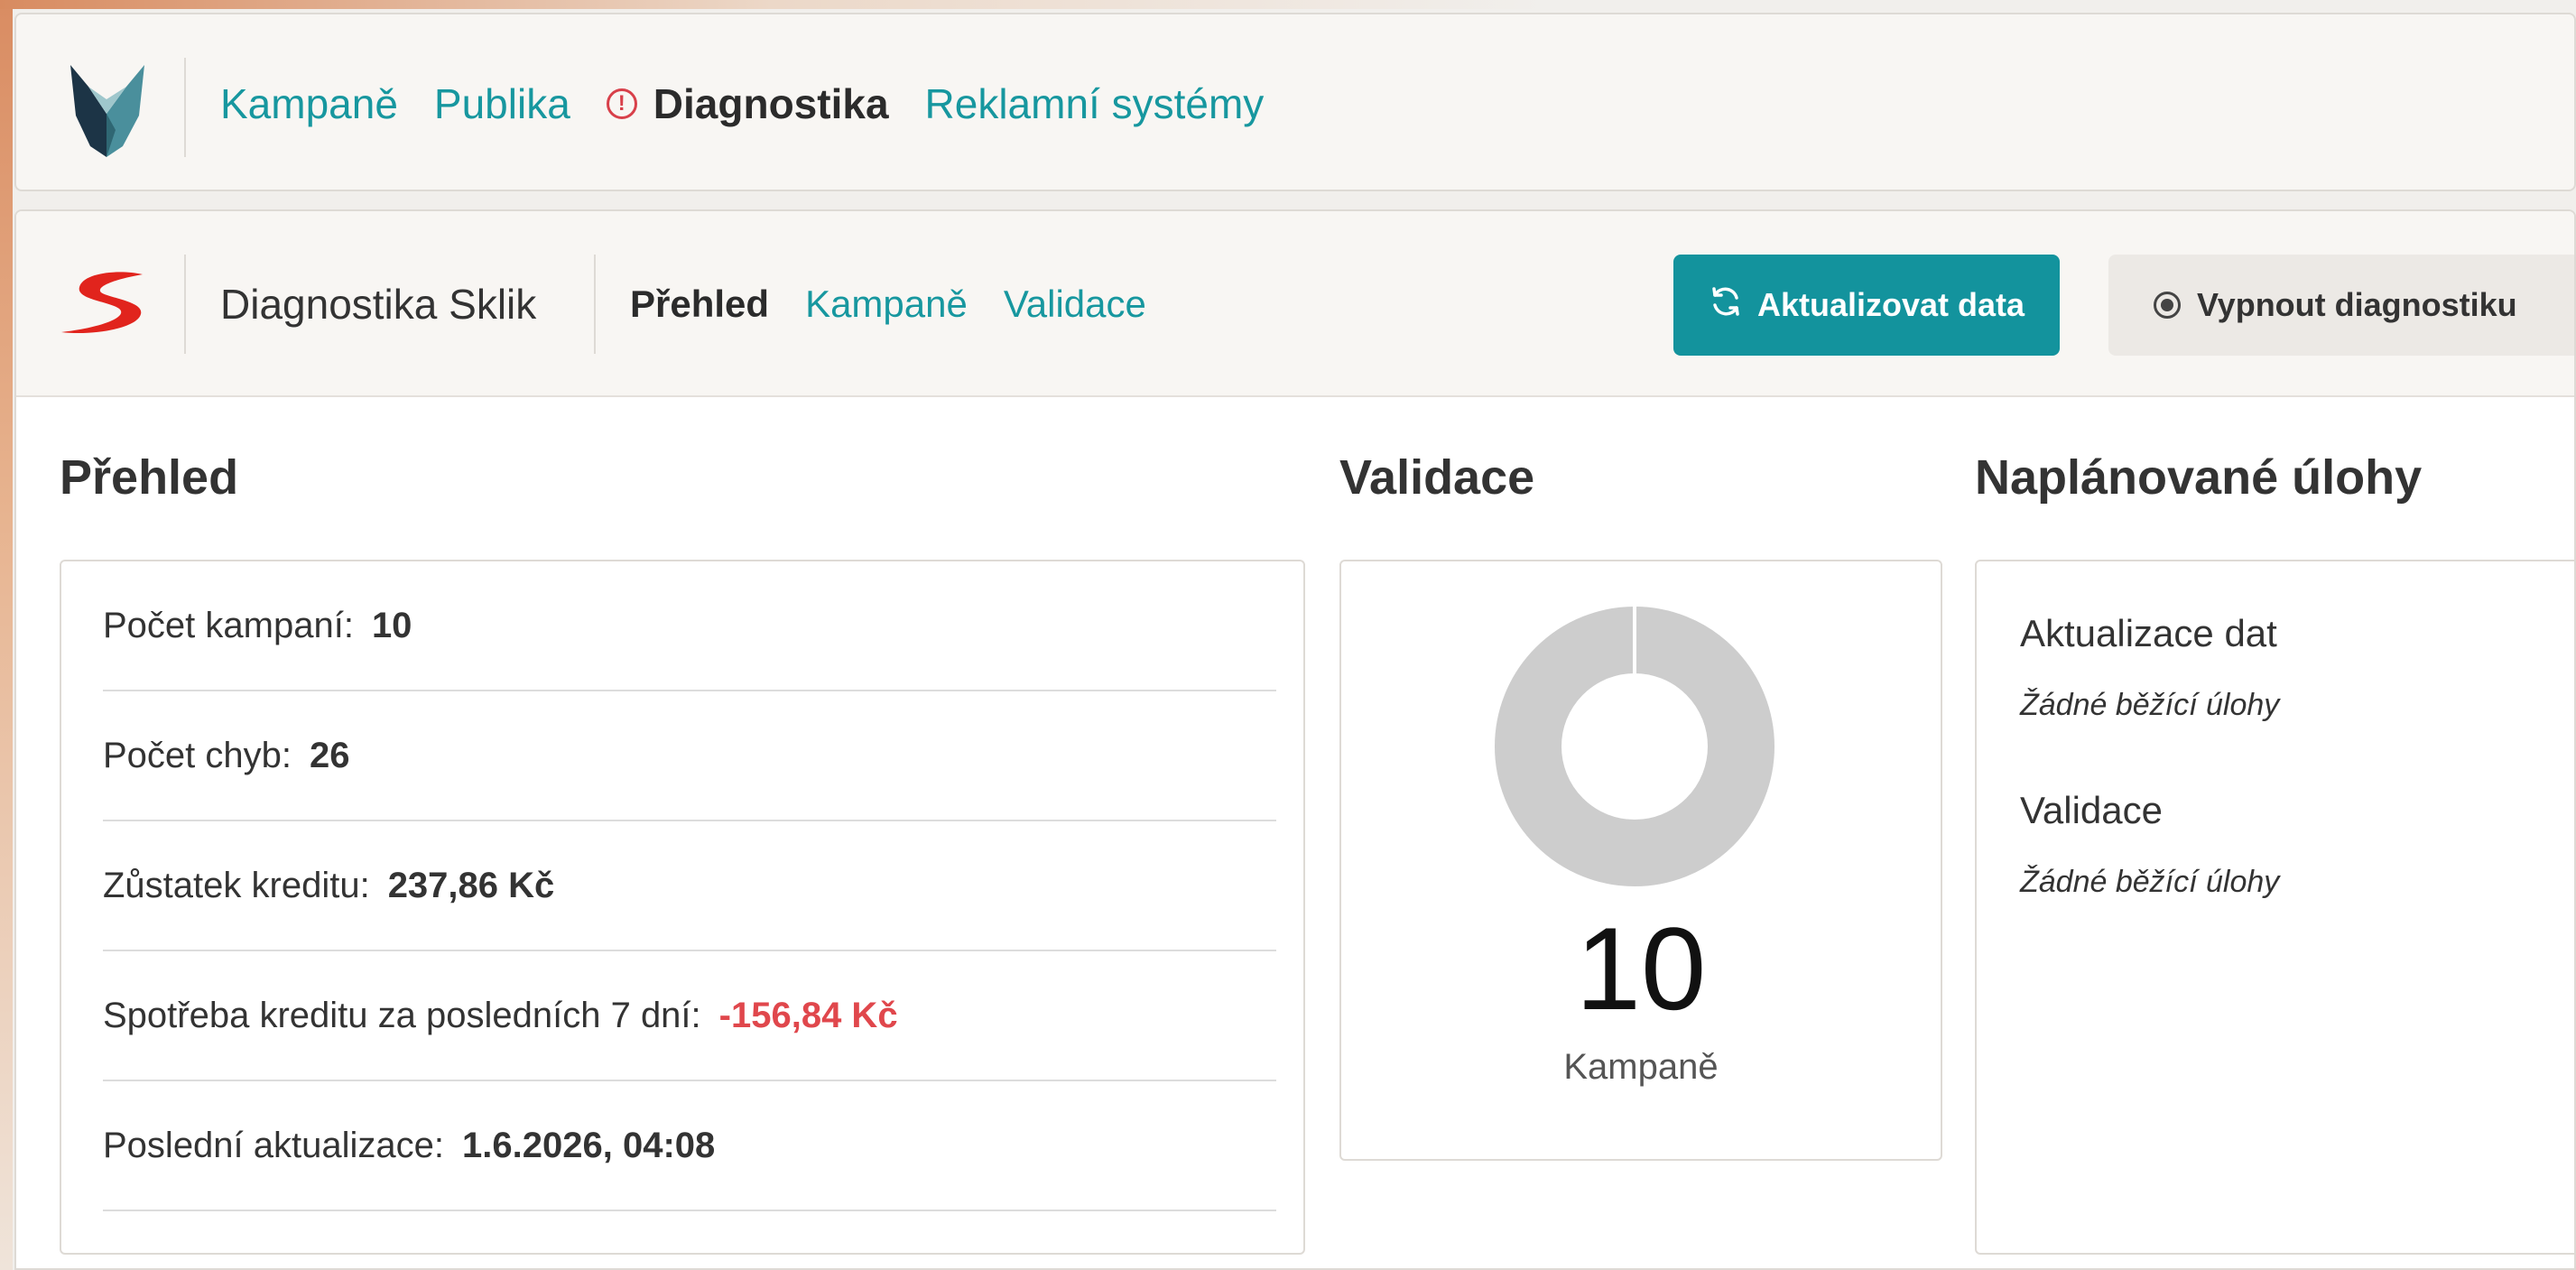 The height and width of the screenshot is (1270, 2576). Describe the element at coordinates (2357, 304) in the screenshot. I see `disable-diagnostics-label: Vypnout diagnostiku` at that location.